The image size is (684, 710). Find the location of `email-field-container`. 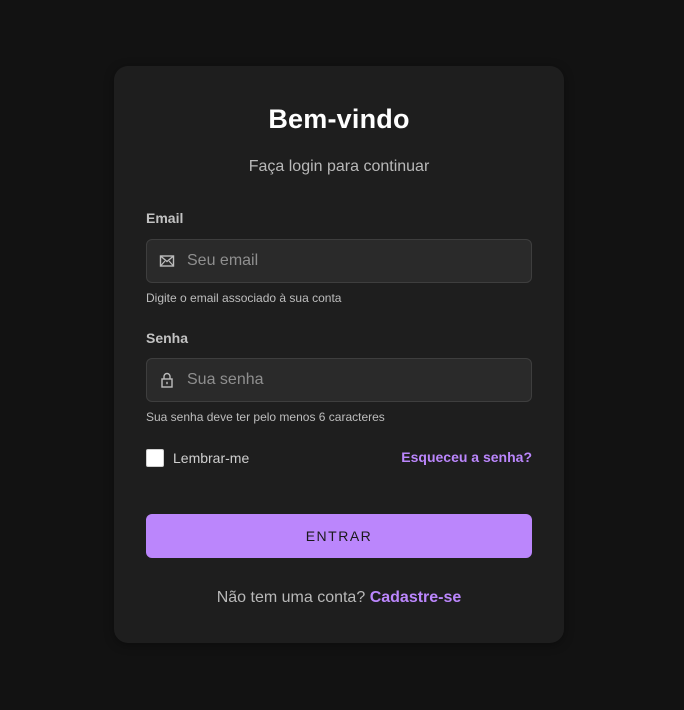

email-field-container is located at coordinates (339, 261).